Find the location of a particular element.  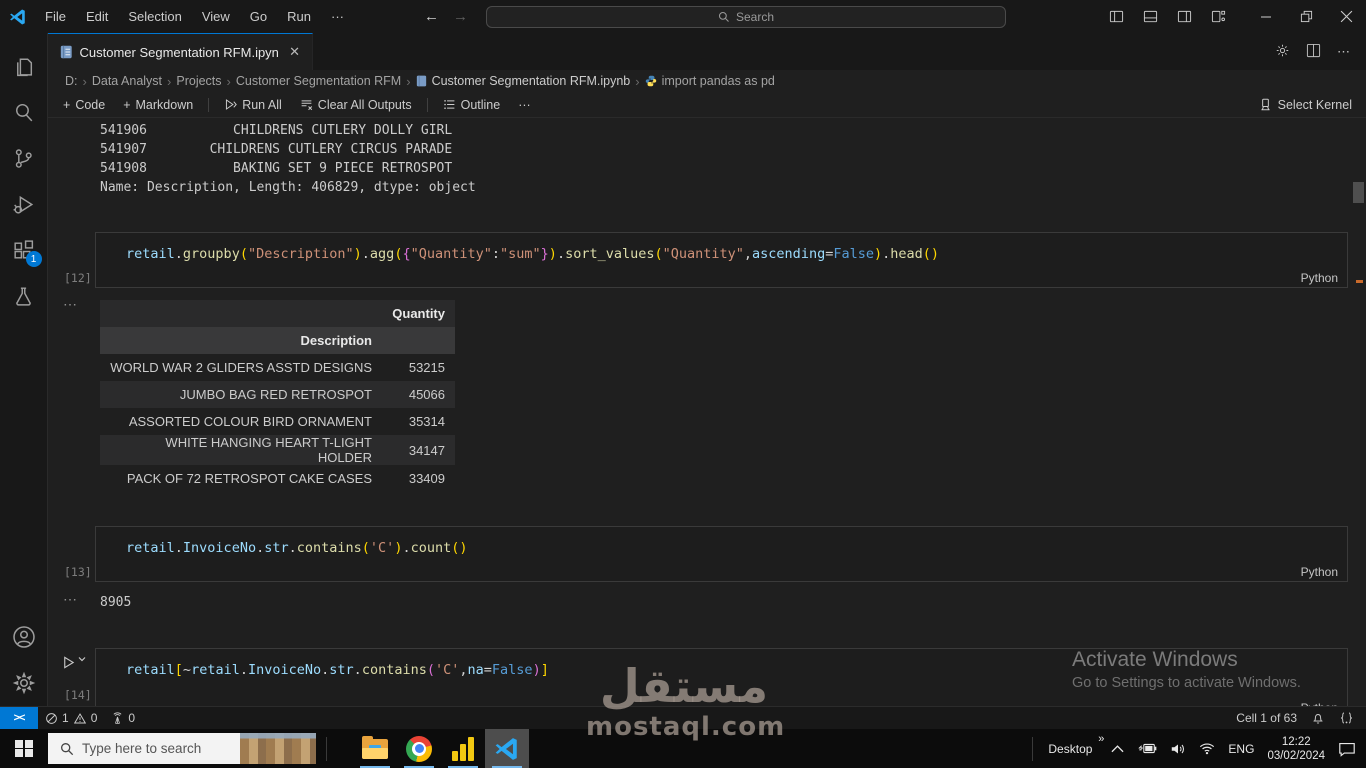

breadcrumb-file: Customer Segmentation RFM.ipynb is located at coordinates (531, 81).